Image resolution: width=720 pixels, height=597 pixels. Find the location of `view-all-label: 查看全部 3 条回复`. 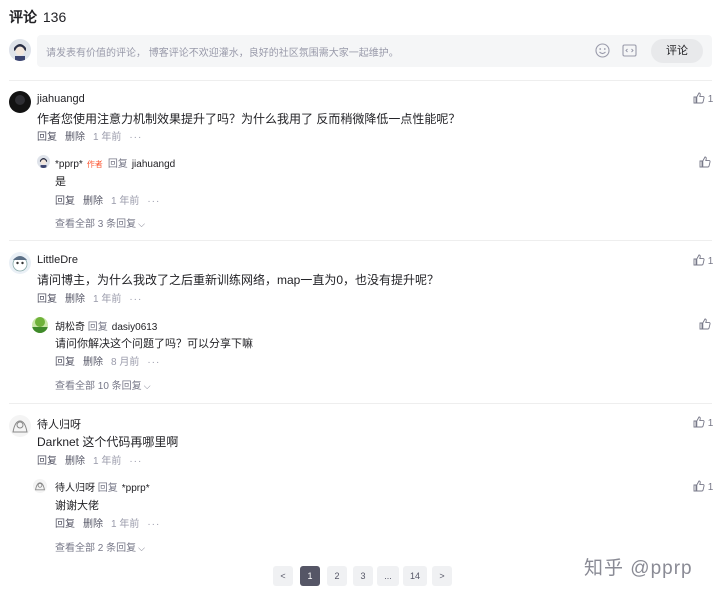

view-all-label: 查看全部 3 条回复 is located at coordinates (96, 224).